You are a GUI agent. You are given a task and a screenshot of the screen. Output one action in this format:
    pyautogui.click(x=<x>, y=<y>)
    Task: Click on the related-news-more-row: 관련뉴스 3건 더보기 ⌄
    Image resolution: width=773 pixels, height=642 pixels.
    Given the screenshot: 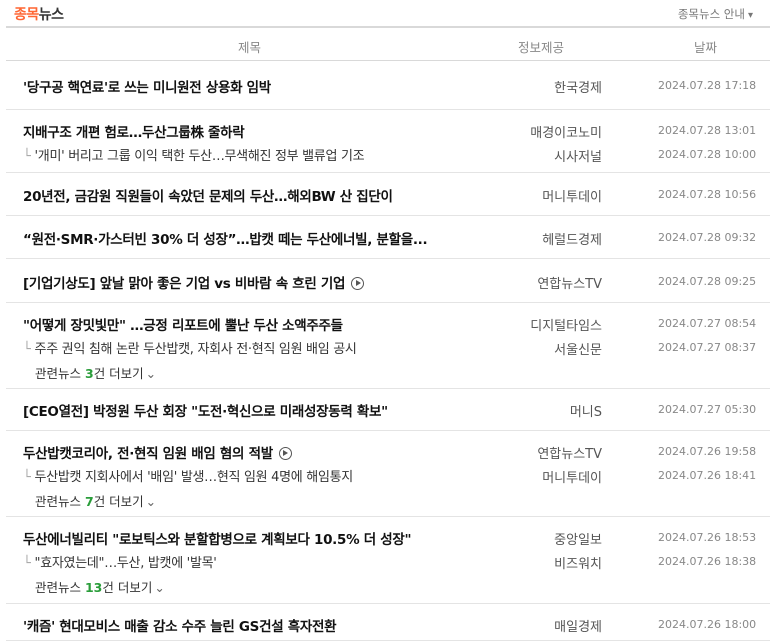 What is the action you would take?
    pyautogui.click(x=388, y=371)
    